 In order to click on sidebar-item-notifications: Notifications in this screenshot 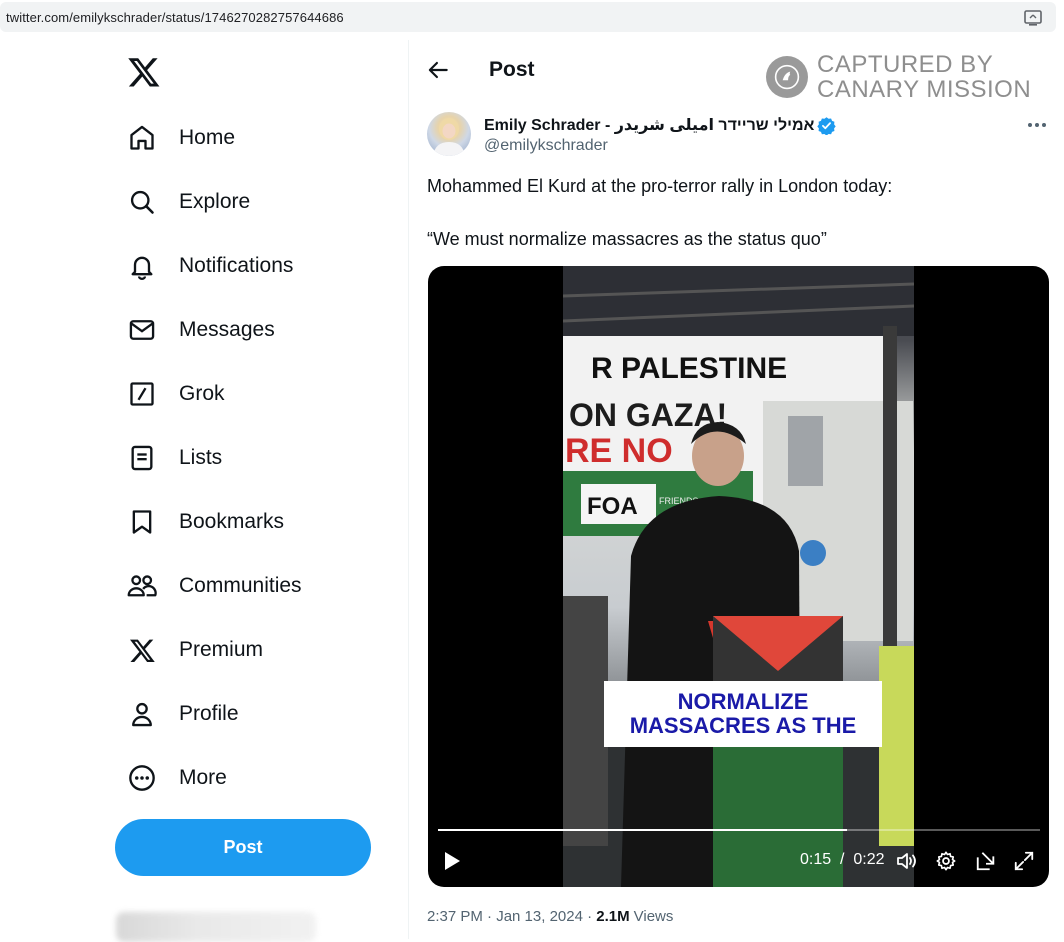, I will do `click(210, 266)`.